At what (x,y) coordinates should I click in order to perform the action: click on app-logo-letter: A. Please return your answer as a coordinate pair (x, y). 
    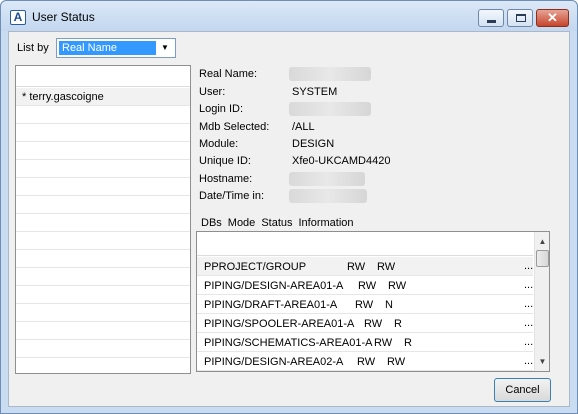
    Looking at the image, I should click on (18, 17).